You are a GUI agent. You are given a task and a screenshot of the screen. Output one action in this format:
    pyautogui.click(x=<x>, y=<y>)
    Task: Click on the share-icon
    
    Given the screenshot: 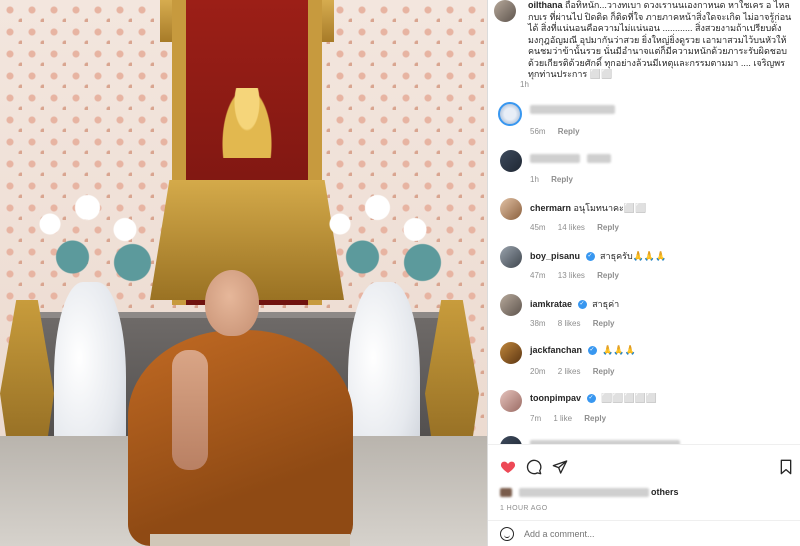 What is the action you would take?
    pyautogui.click(x=560, y=467)
    